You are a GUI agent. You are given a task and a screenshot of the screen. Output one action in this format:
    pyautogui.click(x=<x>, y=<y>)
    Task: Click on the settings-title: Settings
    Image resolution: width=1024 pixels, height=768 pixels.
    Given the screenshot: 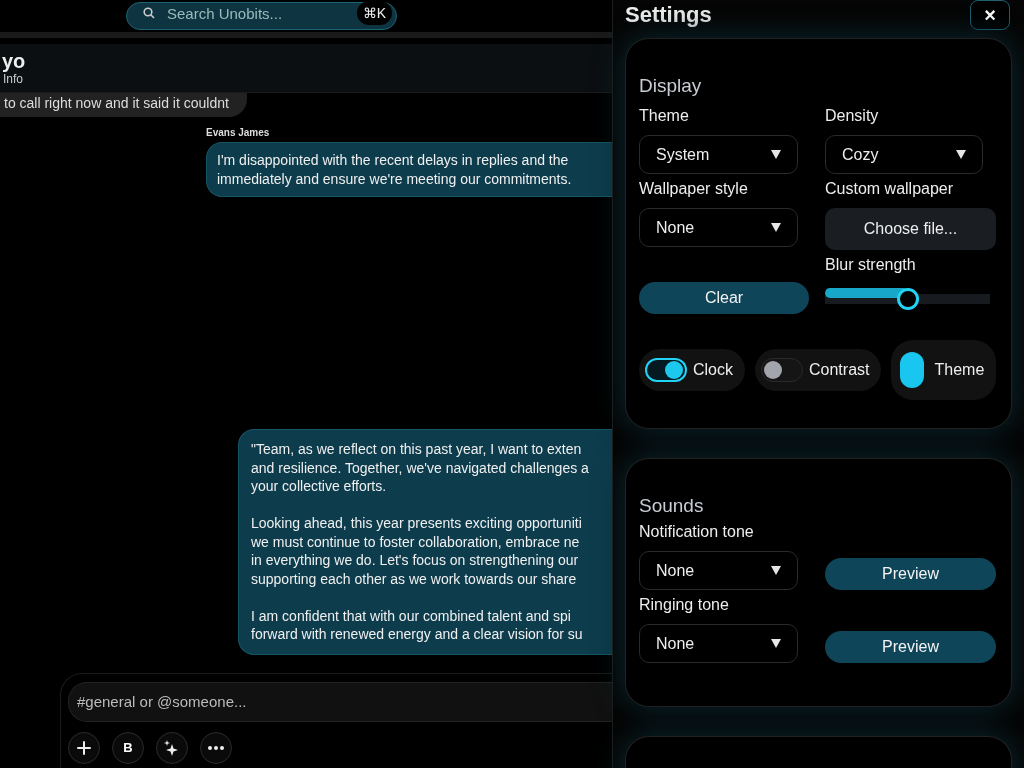 What is the action you would take?
    pyautogui.click(x=668, y=15)
    